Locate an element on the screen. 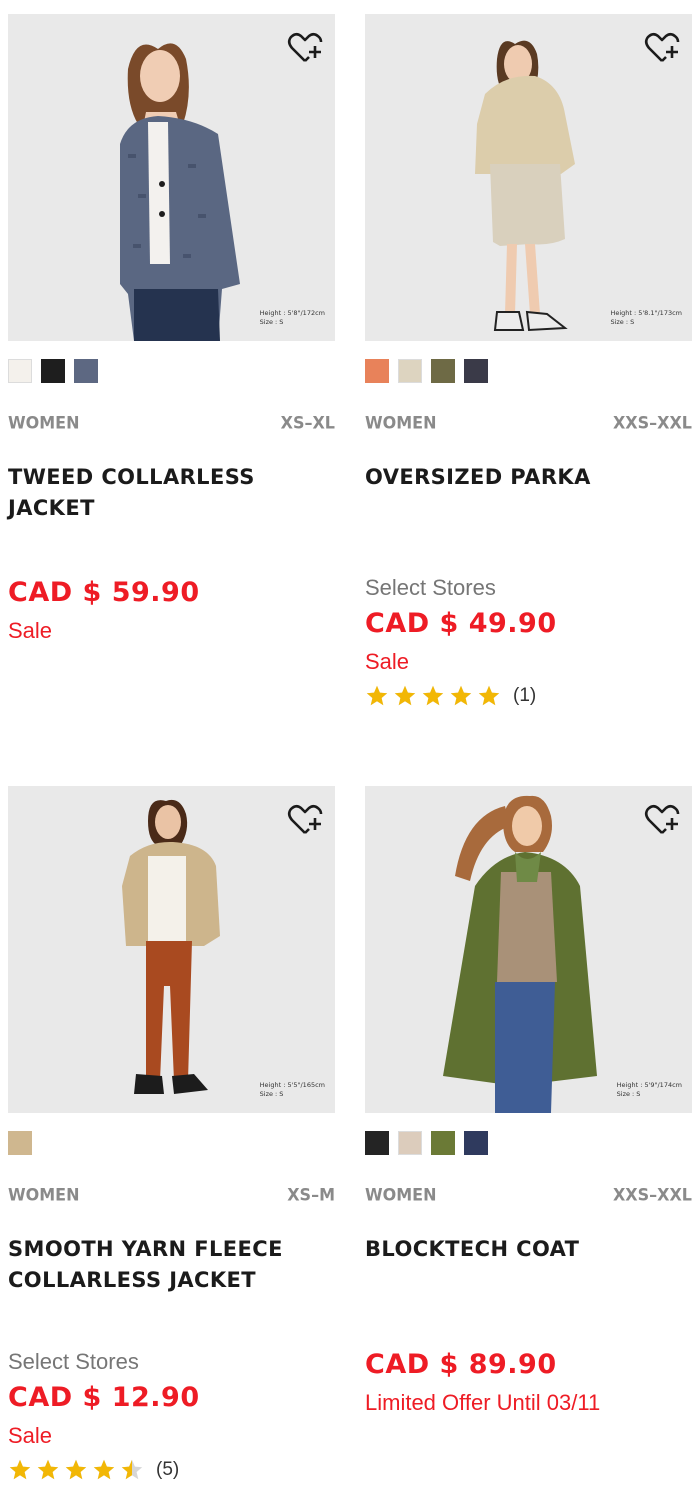 The width and height of the screenshot is (700, 1509). rating: (5) is located at coordinates (104, 1470).